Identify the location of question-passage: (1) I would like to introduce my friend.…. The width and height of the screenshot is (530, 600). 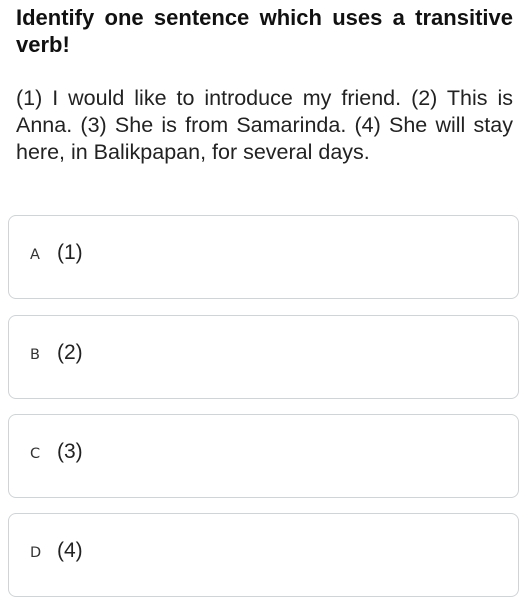
(264, 125).